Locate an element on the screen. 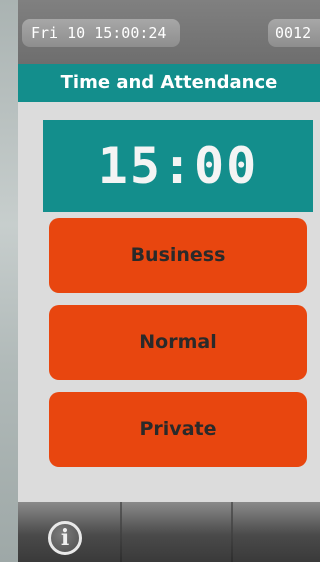  background-backdrop is located at coordinates (10, 281).